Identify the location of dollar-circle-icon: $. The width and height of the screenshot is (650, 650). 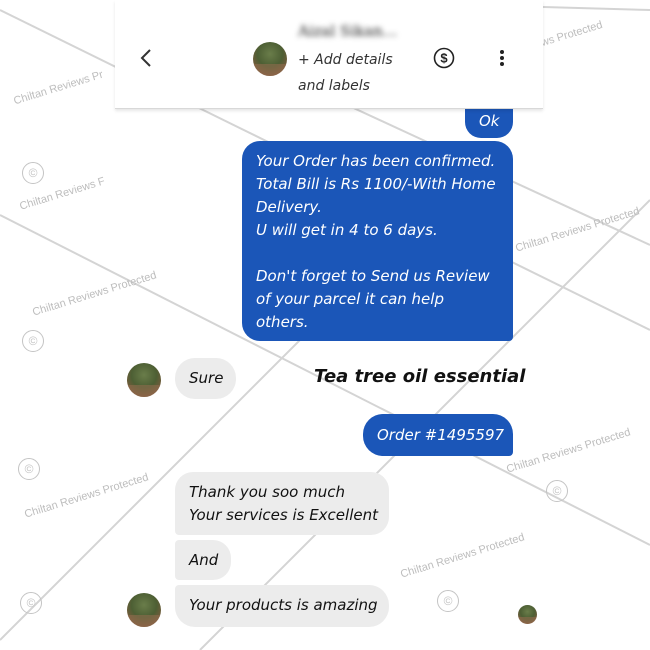
(444, 58).